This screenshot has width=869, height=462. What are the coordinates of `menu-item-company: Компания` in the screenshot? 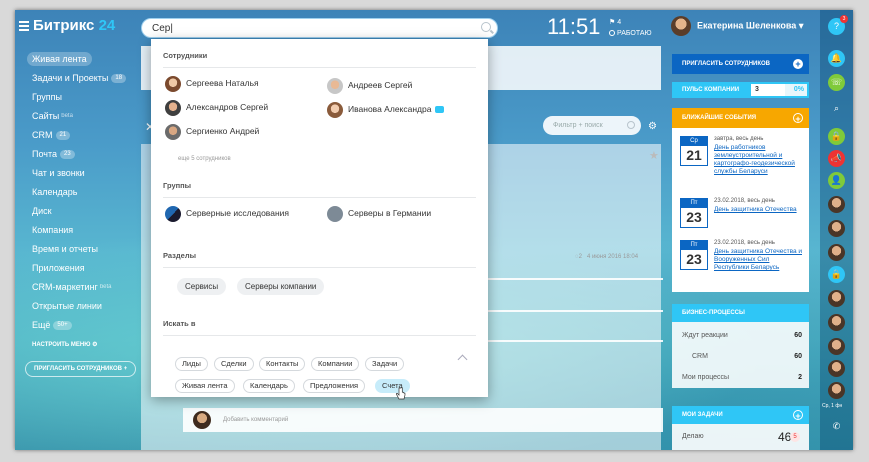 It's located at (52, 230).